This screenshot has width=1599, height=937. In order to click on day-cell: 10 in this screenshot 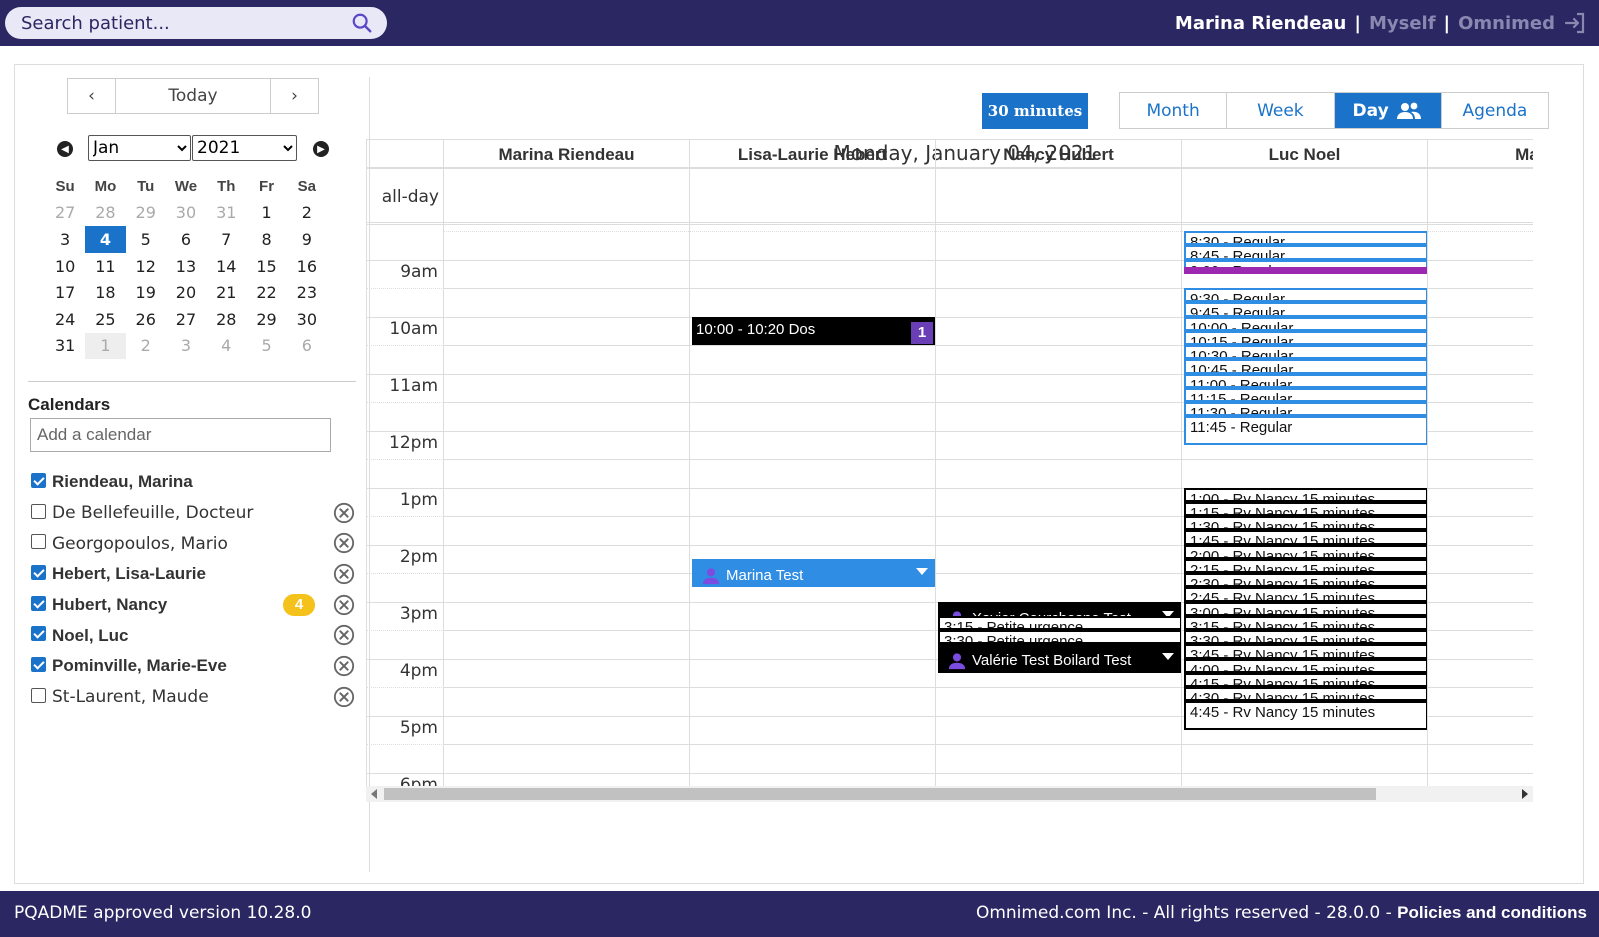, I will do `click(65, 266)`.